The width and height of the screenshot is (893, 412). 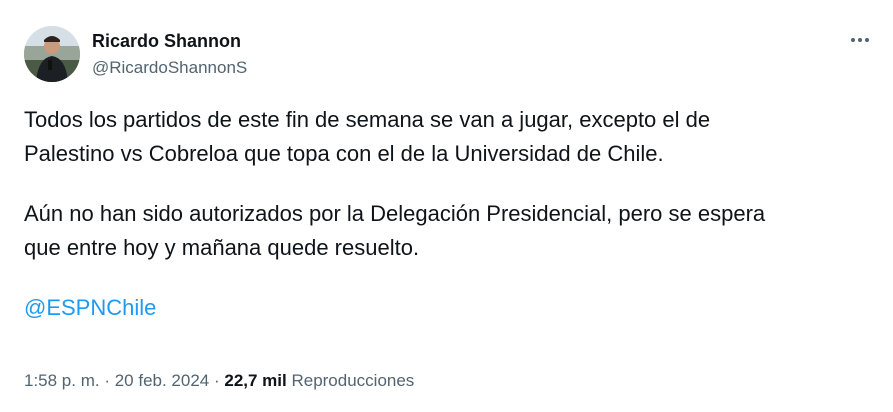 What do you see at coordinates (90, 307) in the screenshot?
I see `mention-link: @ESPNChile` at bounding box center [90, 307].